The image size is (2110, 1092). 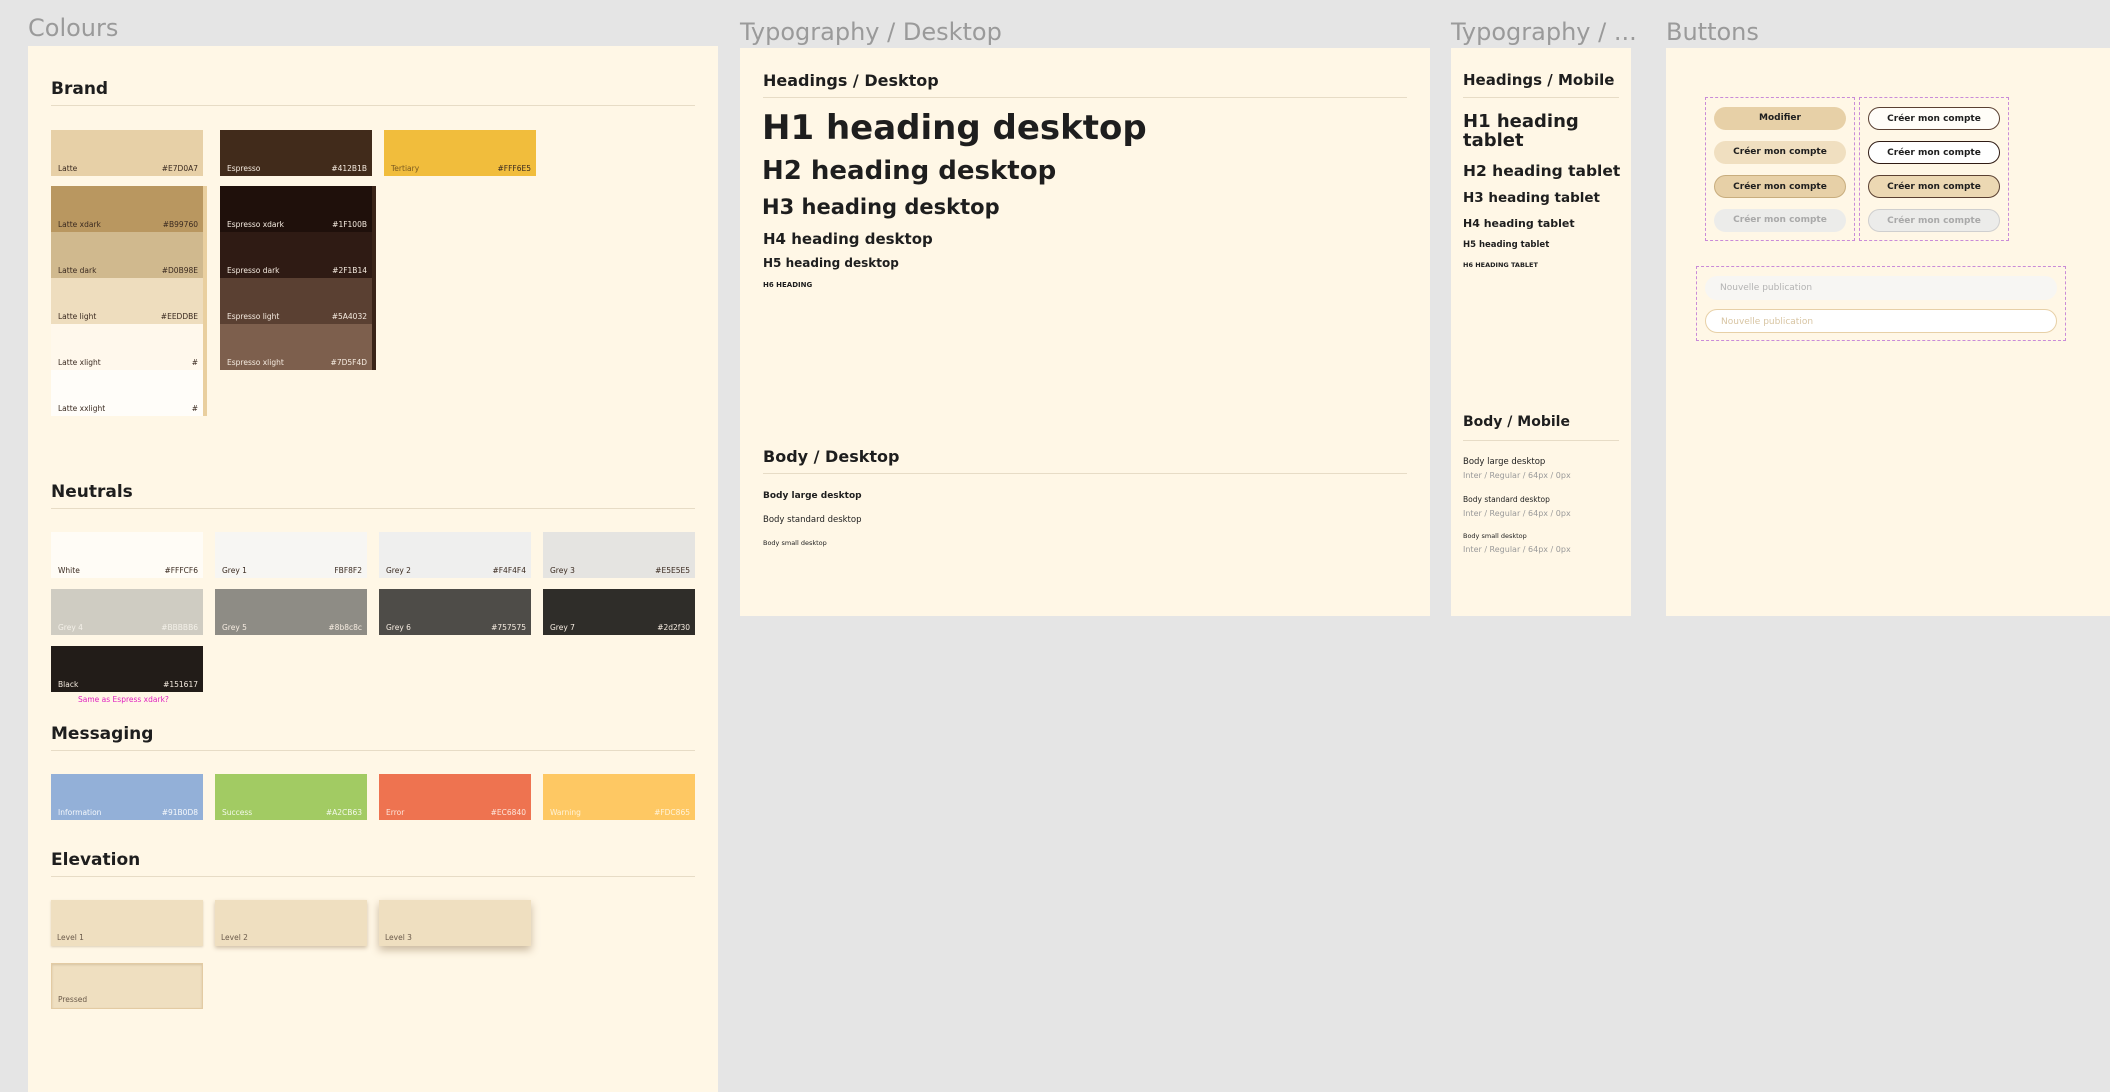 What do you see at coordinates (455, 797) in the screenshot?
I see `swatch-error: Error #EC6840` at bounding box center [455, 797].